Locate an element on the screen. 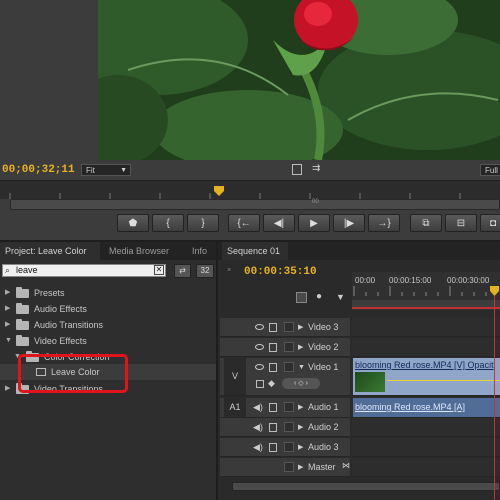  highlight-box is located at coordinates (73, 373).